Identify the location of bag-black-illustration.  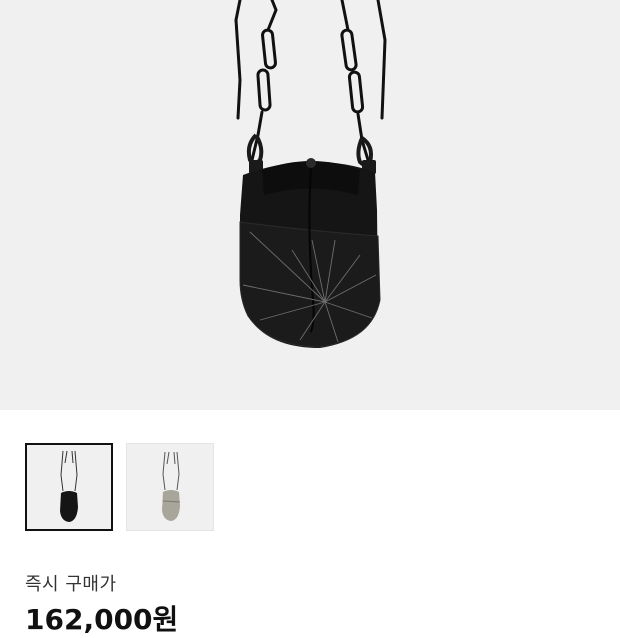
(310, 174).